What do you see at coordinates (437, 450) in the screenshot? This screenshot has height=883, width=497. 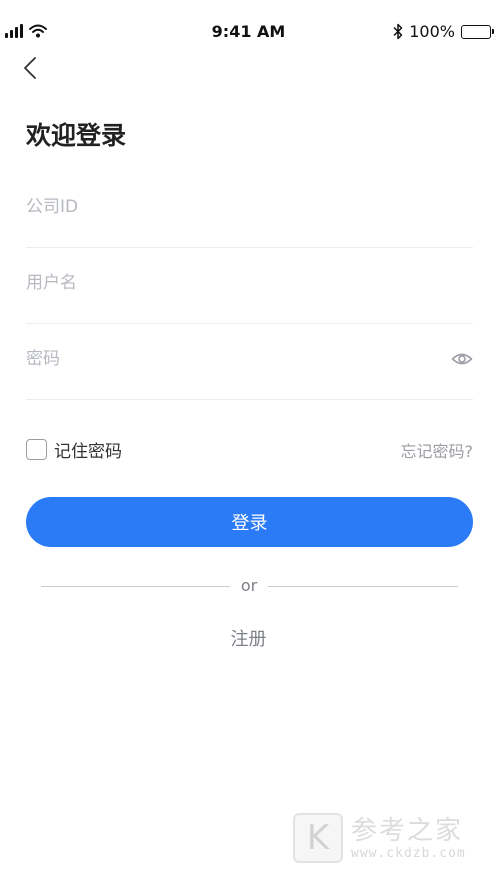 I see `forgot-password-link: 忘记密码?` at bounding box center [437, 450].